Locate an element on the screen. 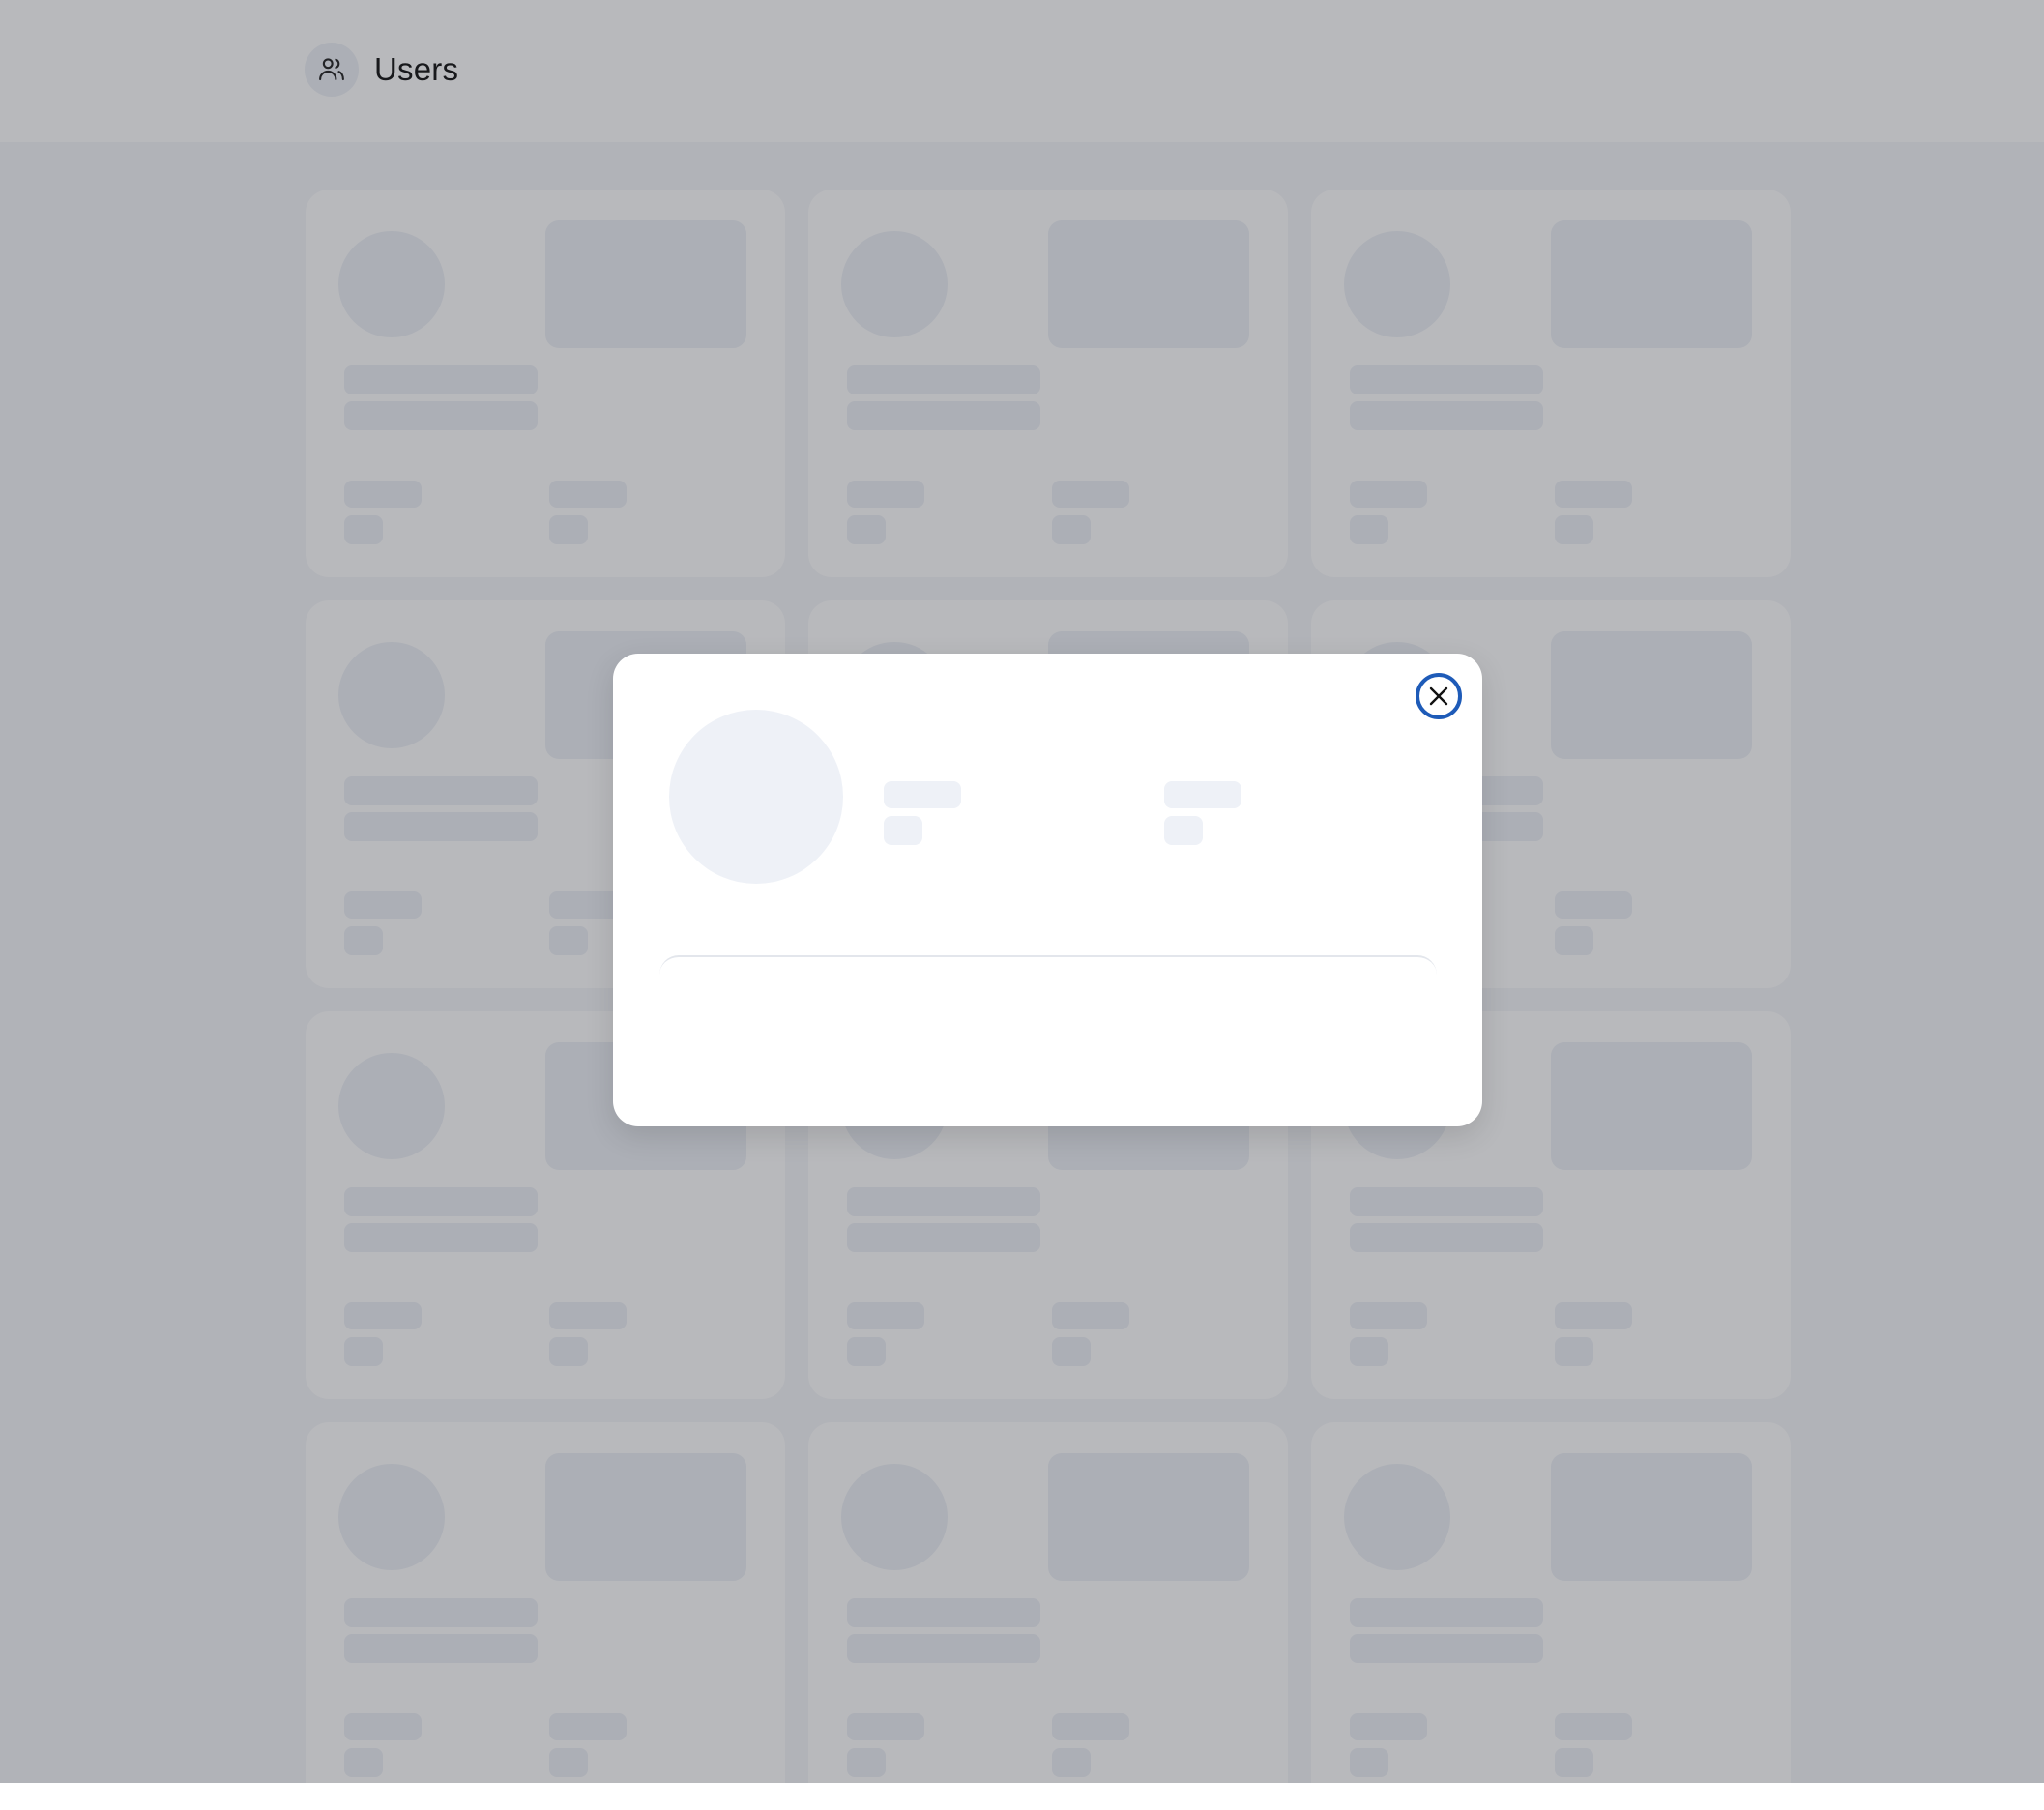 The width and height of the screenshot is (2044, 1810). close-button is located at coordinates (1439, 696).